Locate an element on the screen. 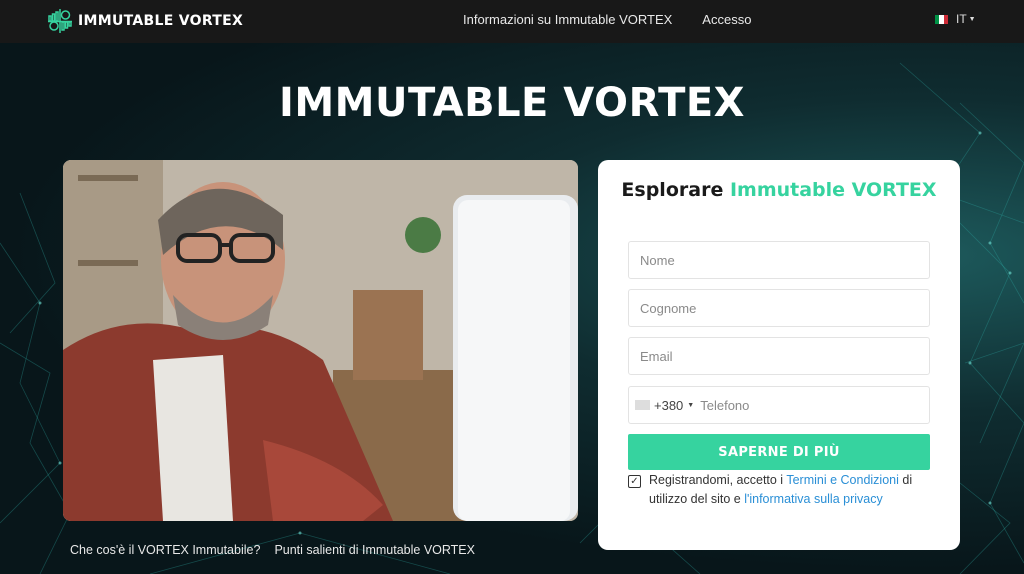 This screenshot has width=1024, height=574. first-name-field is located at coordinates (779, 260).